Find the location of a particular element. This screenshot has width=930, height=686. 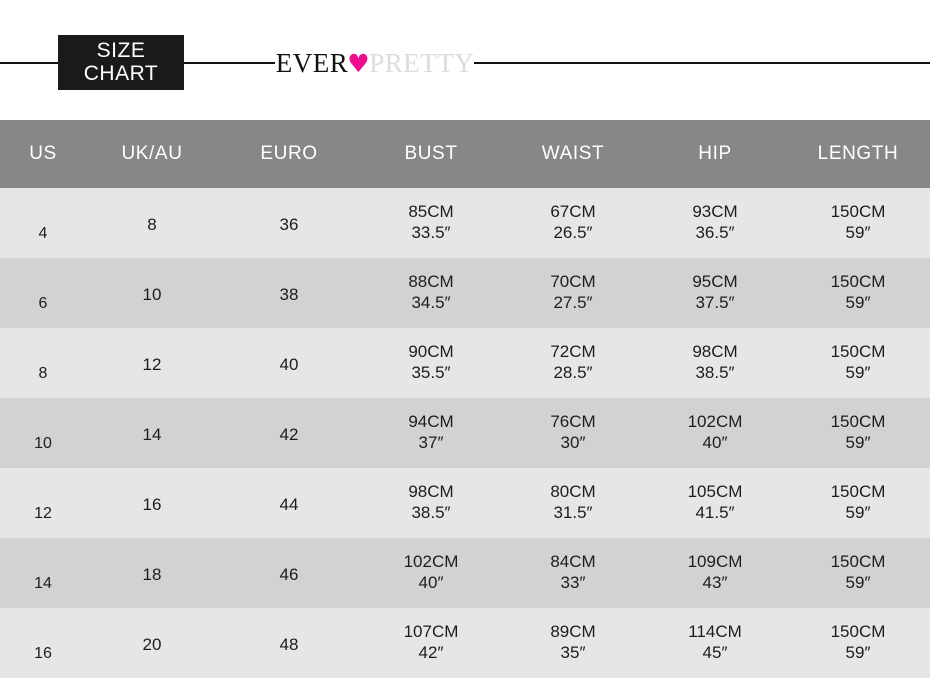

brand-logo-second-word: PRETTY is located at coordinates (422, 62).